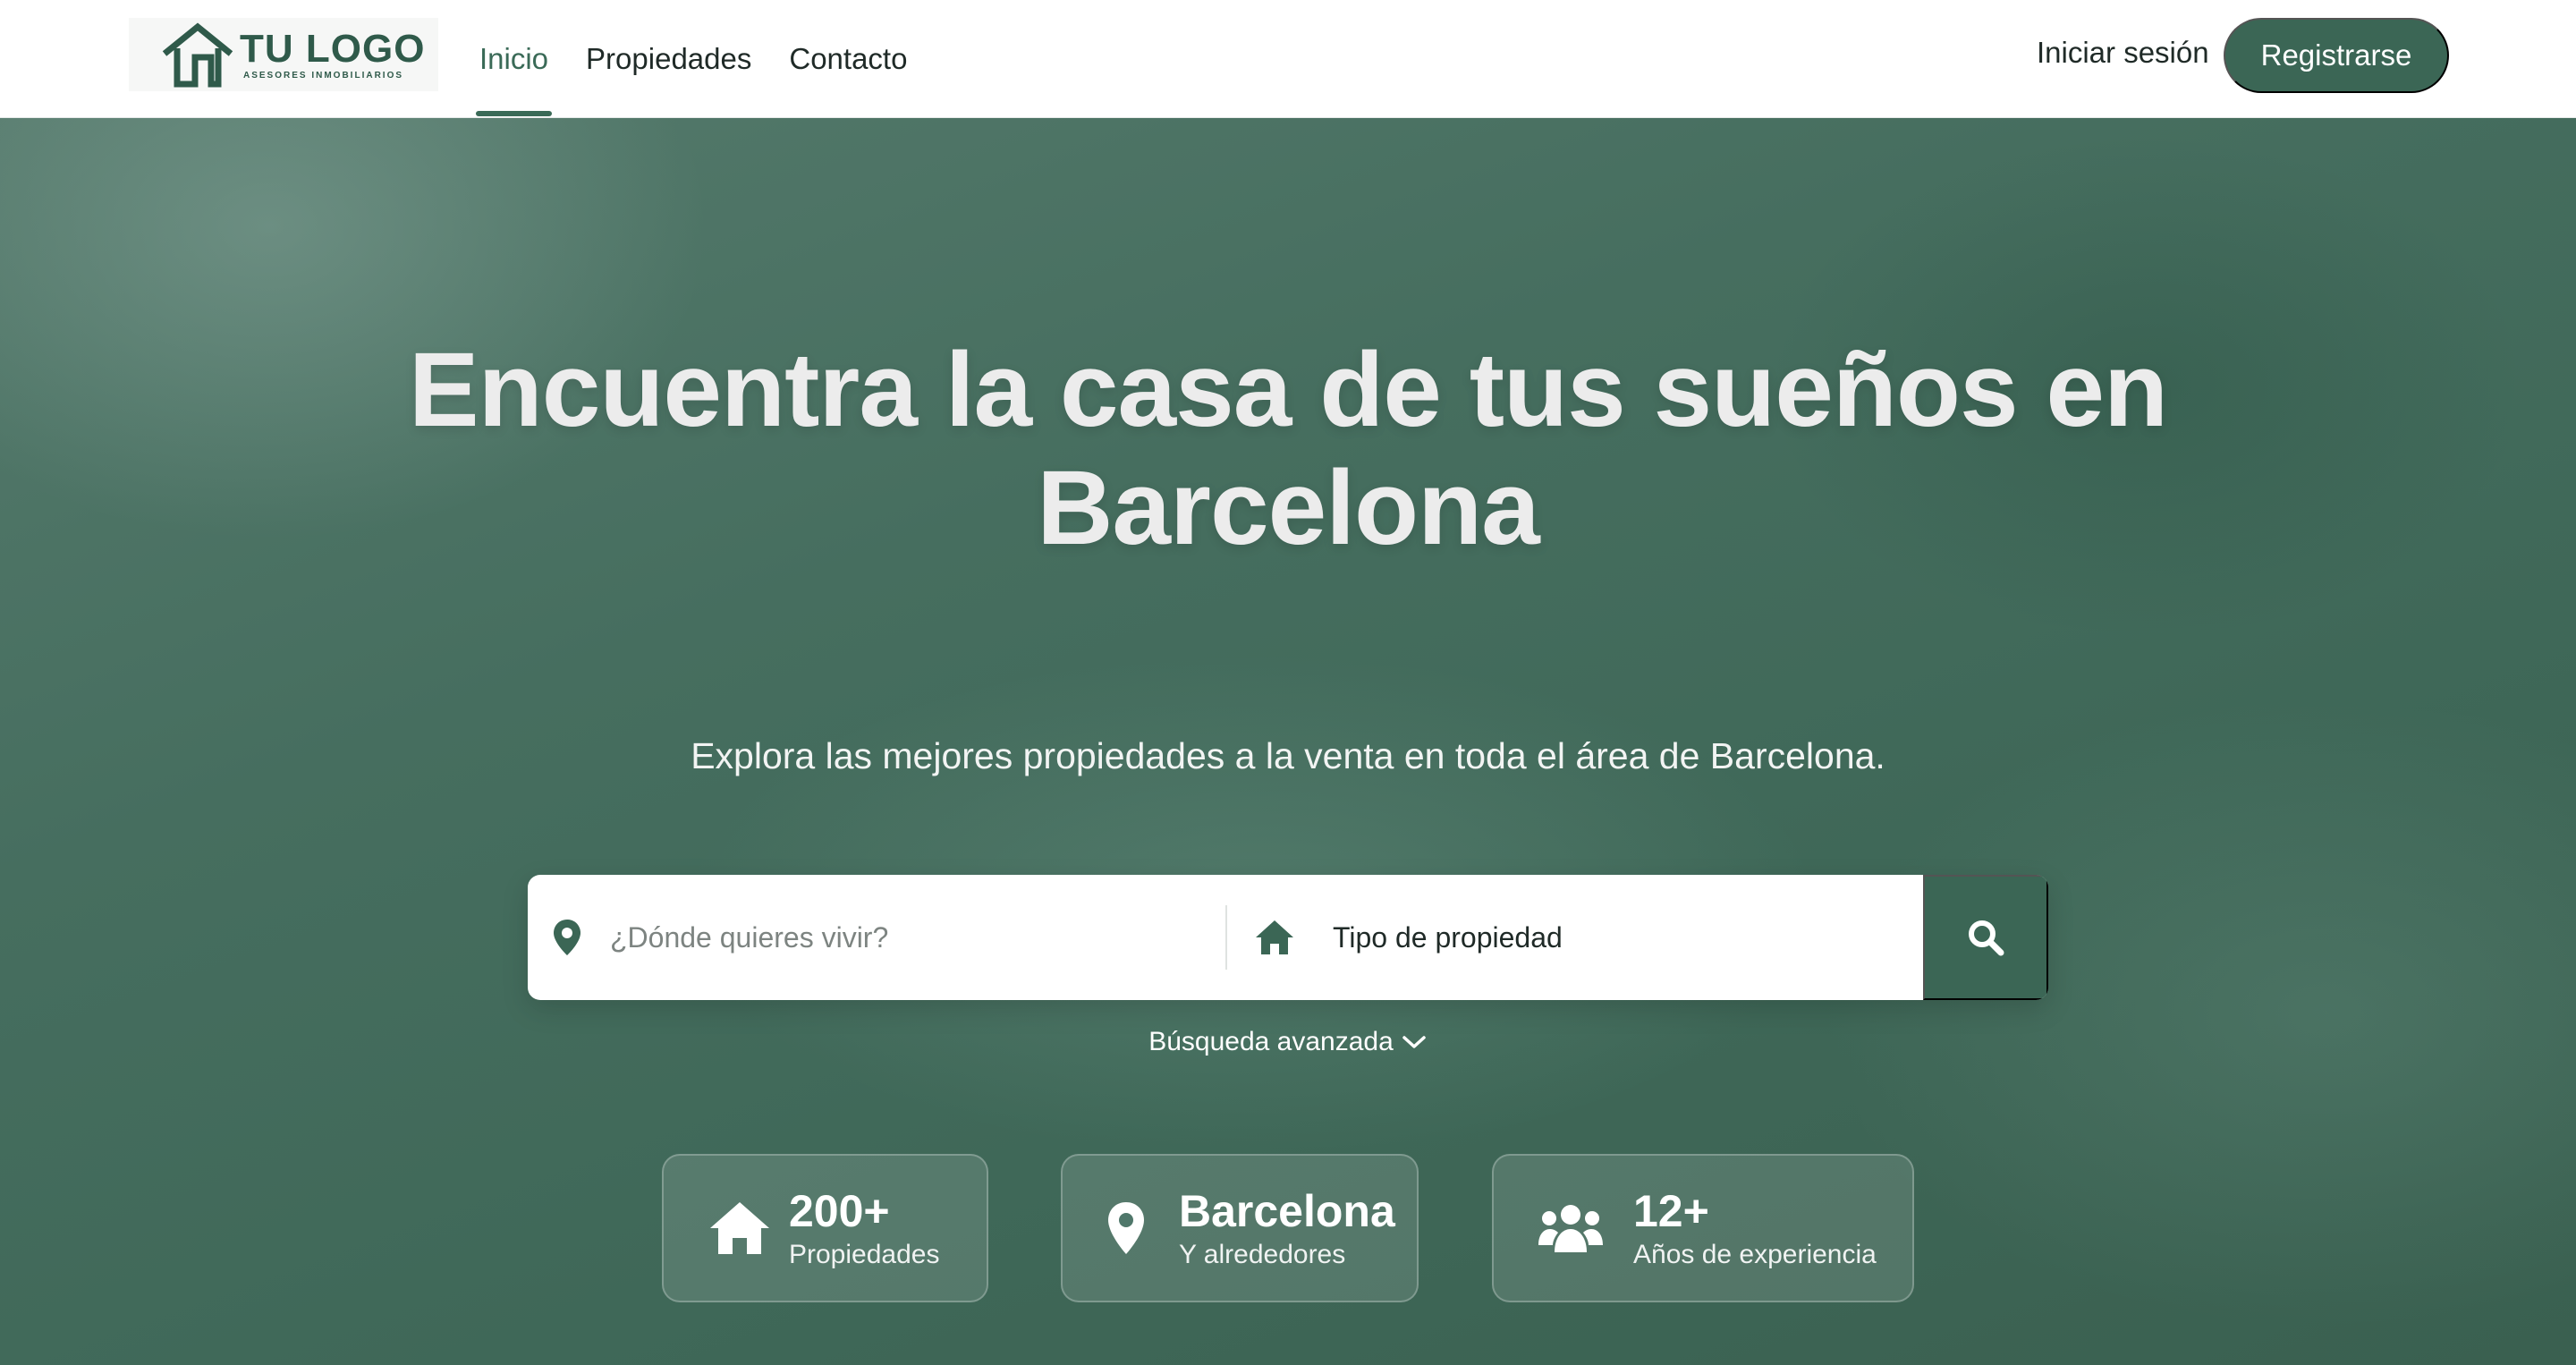  I want to click on stat-label: Y alrededores, so click(1262, 1254).